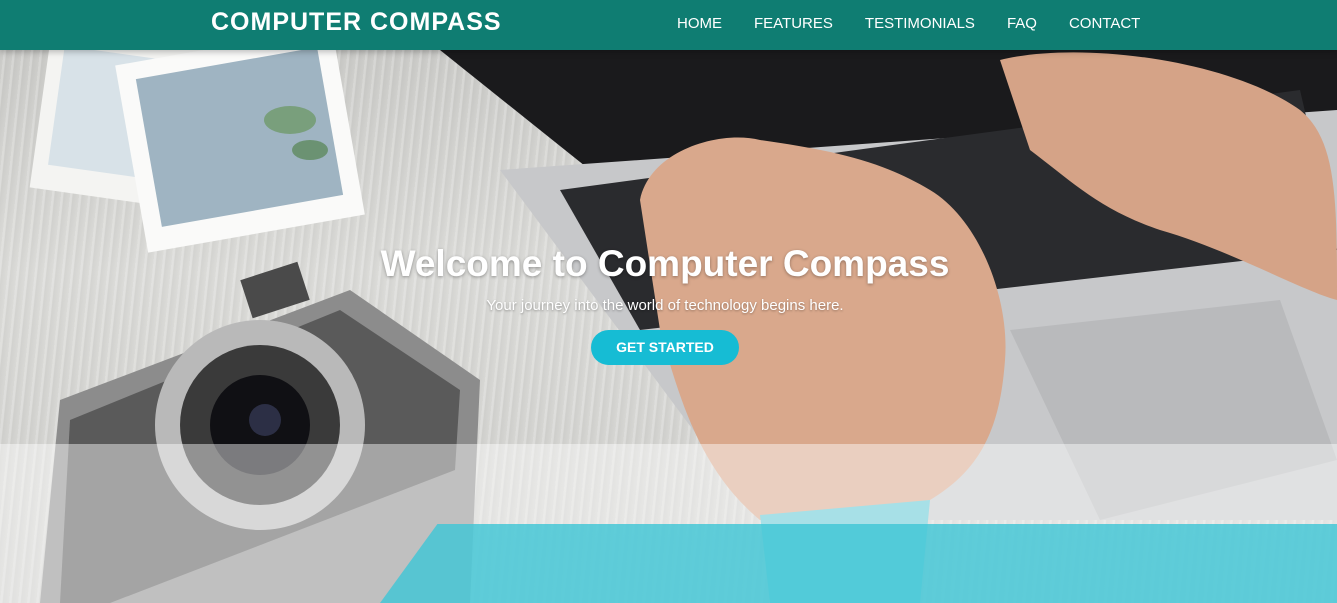 This screenshot has width=1337, height=603. What do you see at coordinates (665, 347) in the screenshot?
I see `get-started-button: GET STARTED` at bounding box center [665, 347].